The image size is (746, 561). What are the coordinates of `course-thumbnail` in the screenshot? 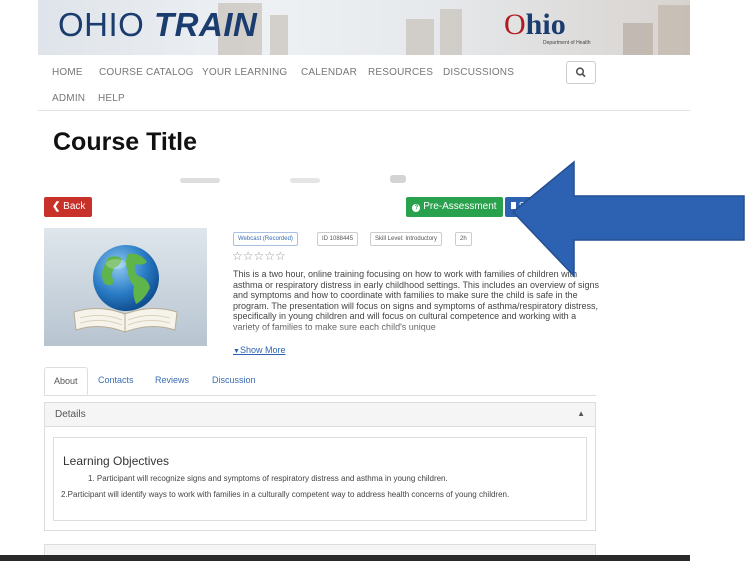 It's located at (125, 287).